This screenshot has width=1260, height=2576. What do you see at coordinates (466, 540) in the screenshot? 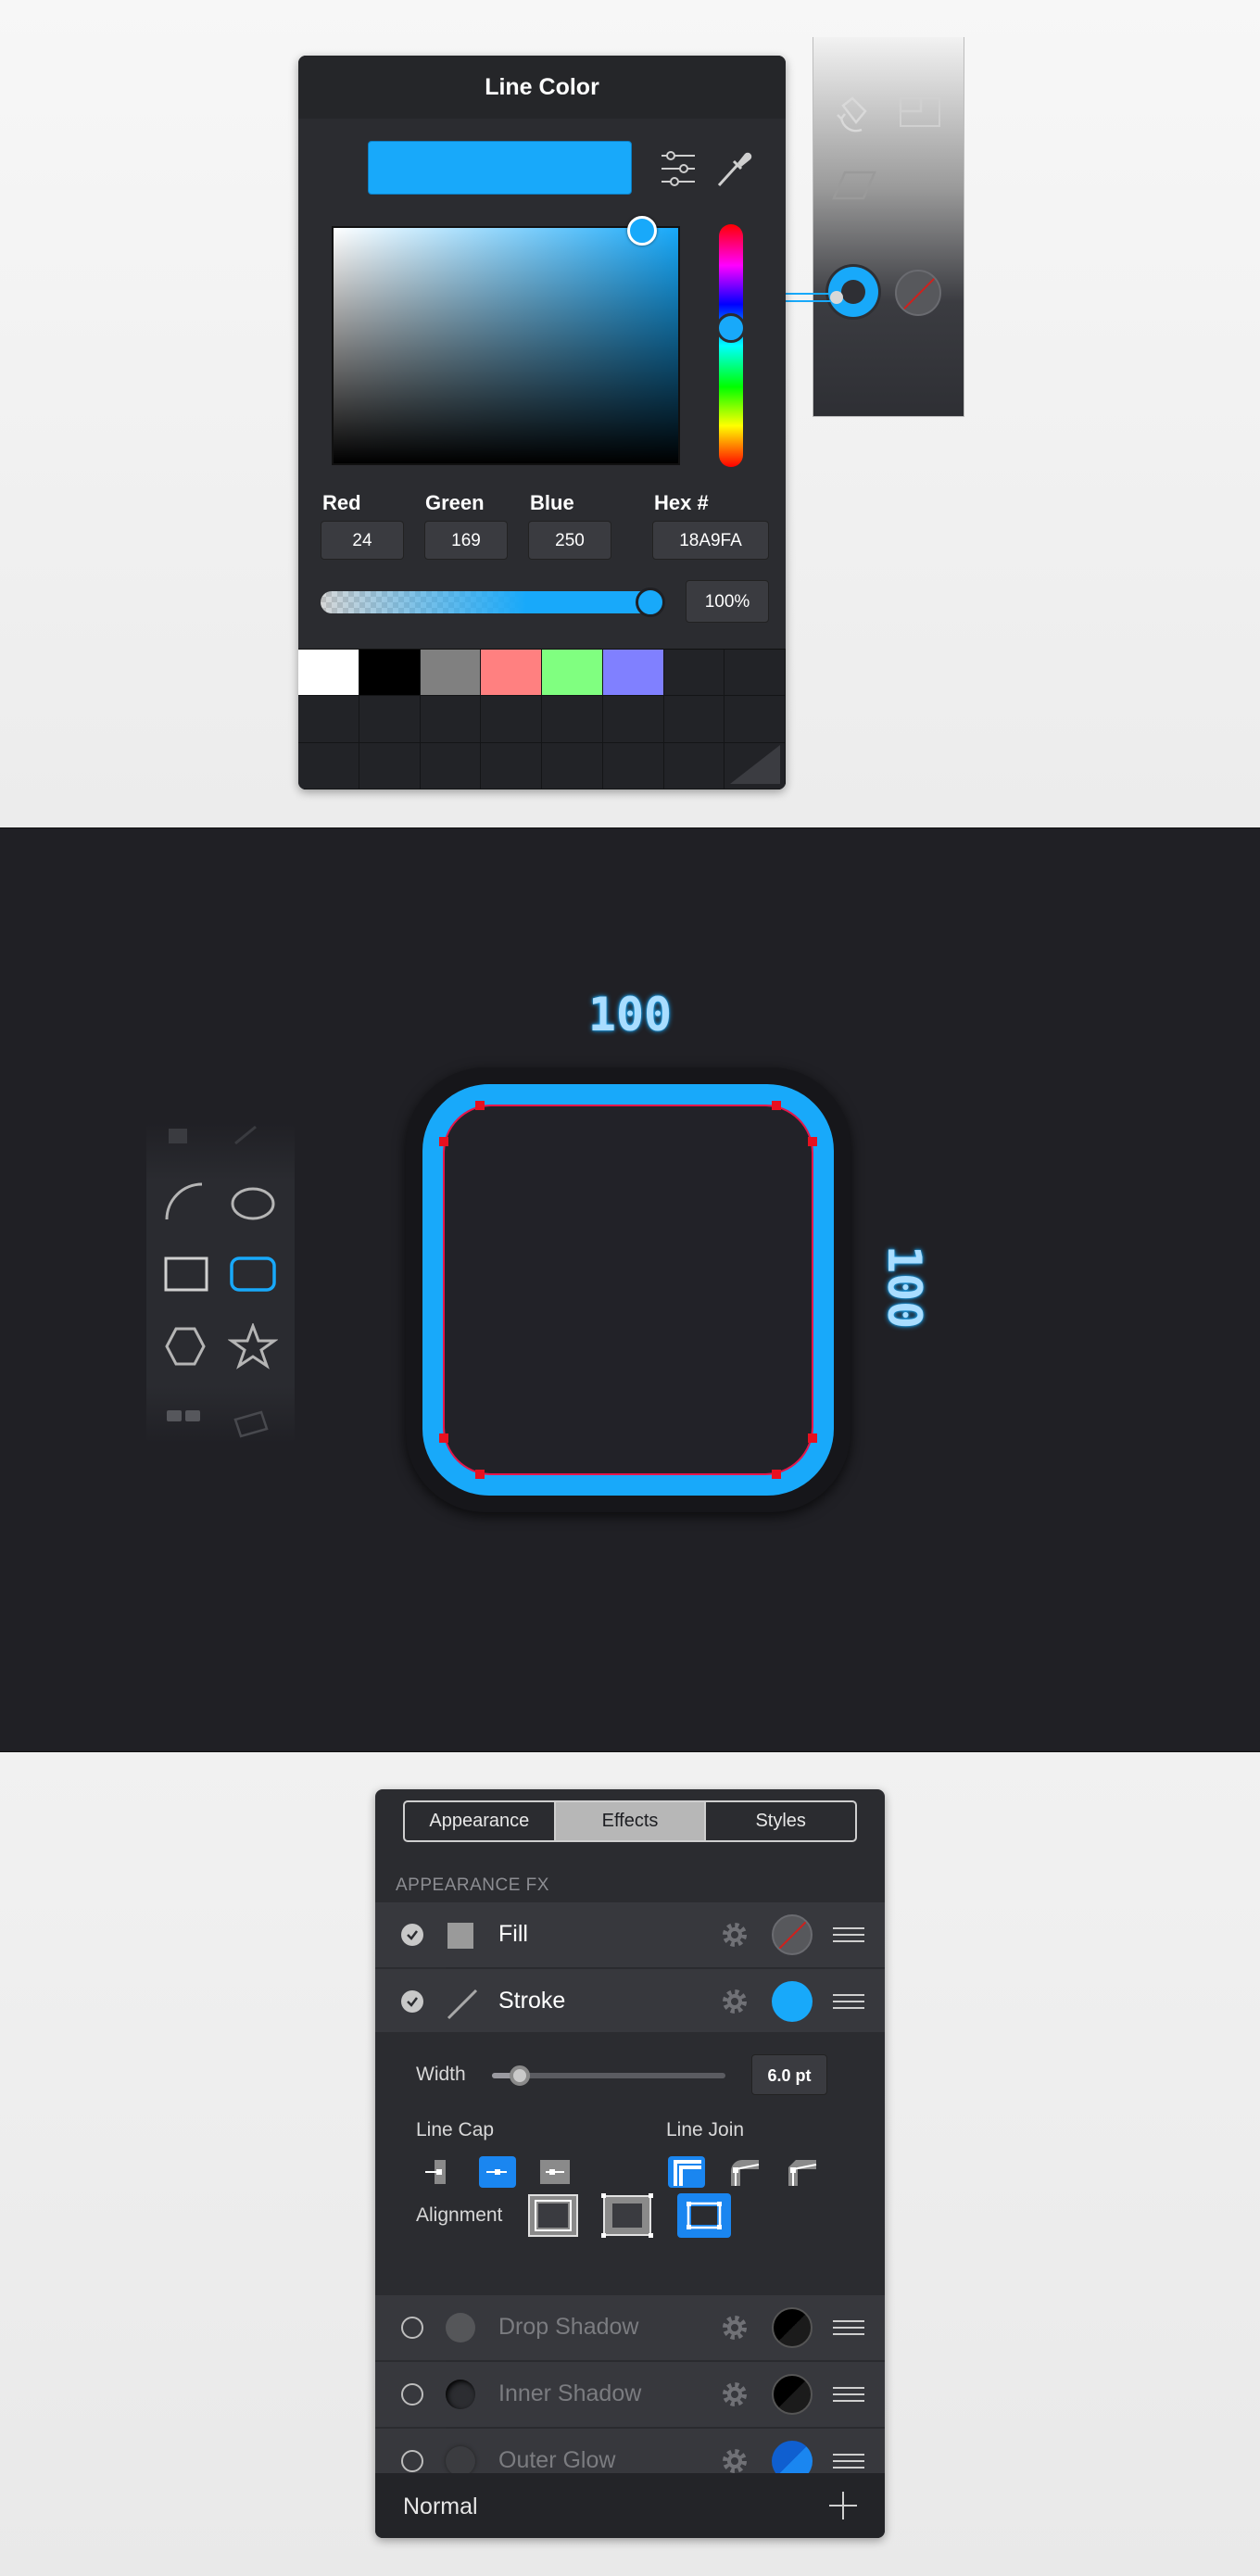
I see `green-field: 169` at bounding box center [466, 540].